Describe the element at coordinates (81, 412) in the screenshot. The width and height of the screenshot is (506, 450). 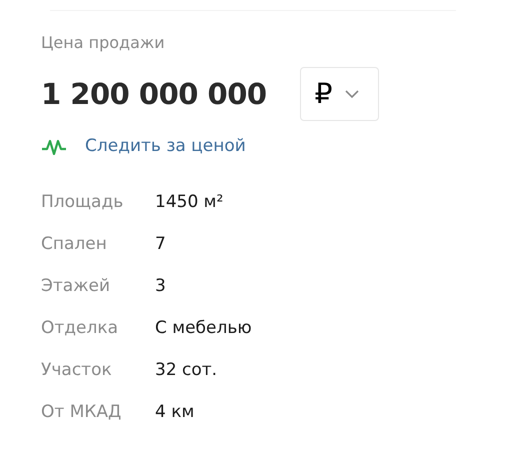
I see `spec-label: От МКАД` at that location.